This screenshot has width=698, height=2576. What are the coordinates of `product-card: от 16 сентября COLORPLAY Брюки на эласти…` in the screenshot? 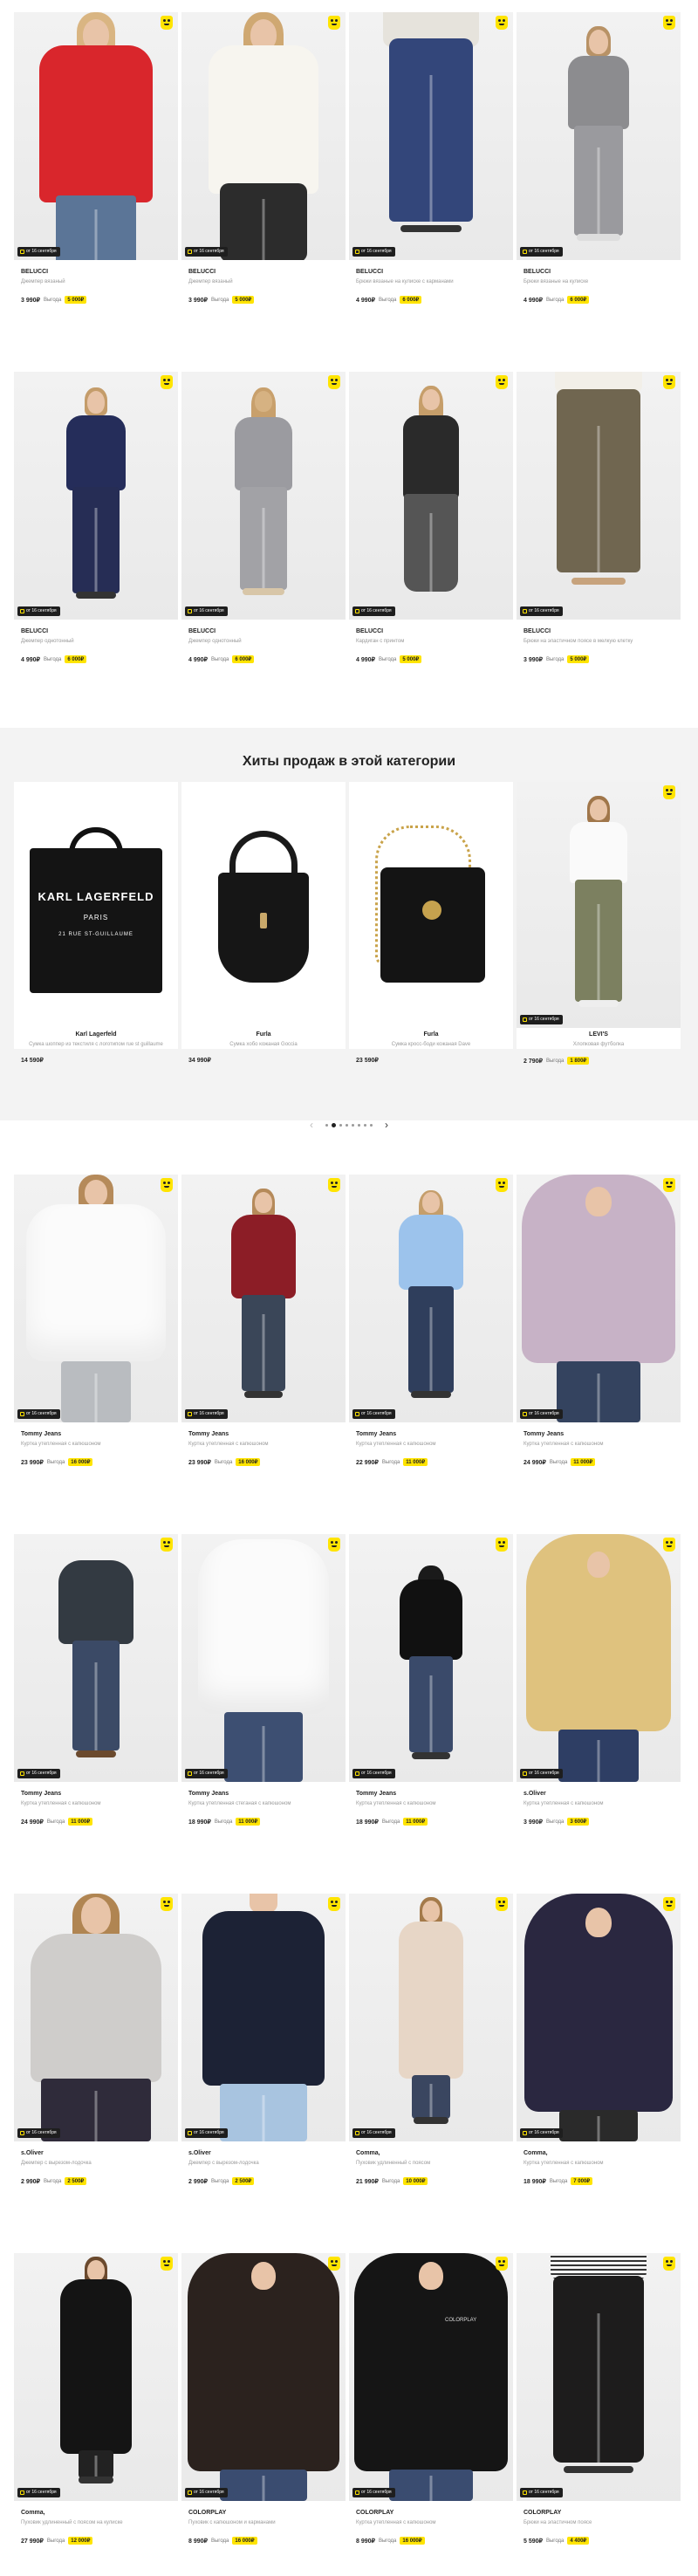 It's located at (599, 2414).